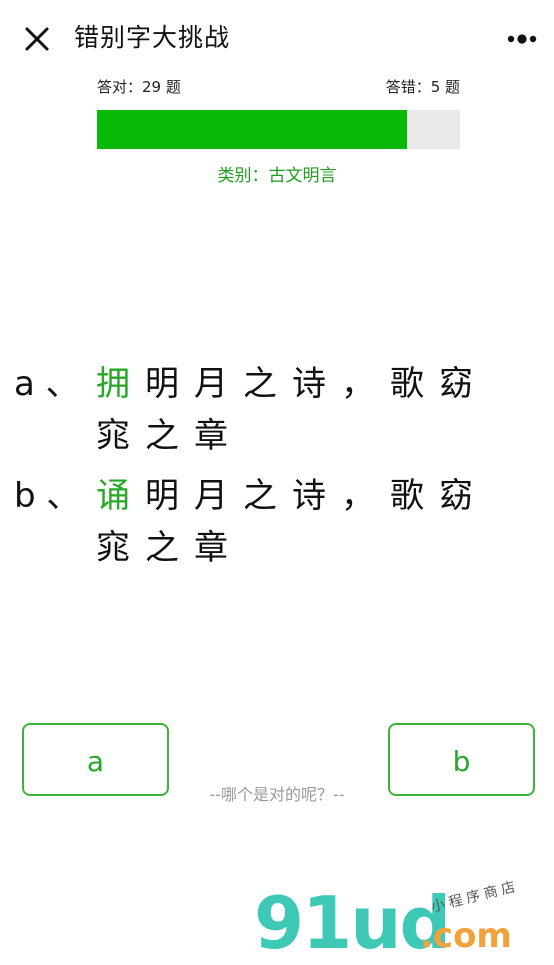 Image resolution: width=554 pixels, height=965 pixels. What do you see at coordinates (252, 129) in the screenshot?
I see `progress-fill` at bounding box center [252, 129].